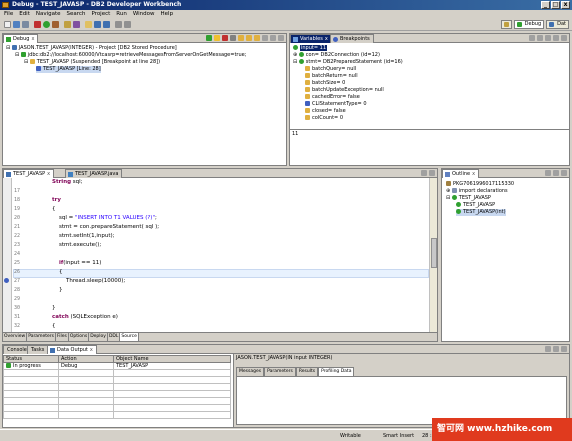 This screenshot has height=441, width=572. Describe the element at coordinates (98, 337) in the screenshot. I see `tab-deploy: Deploy` at that location.